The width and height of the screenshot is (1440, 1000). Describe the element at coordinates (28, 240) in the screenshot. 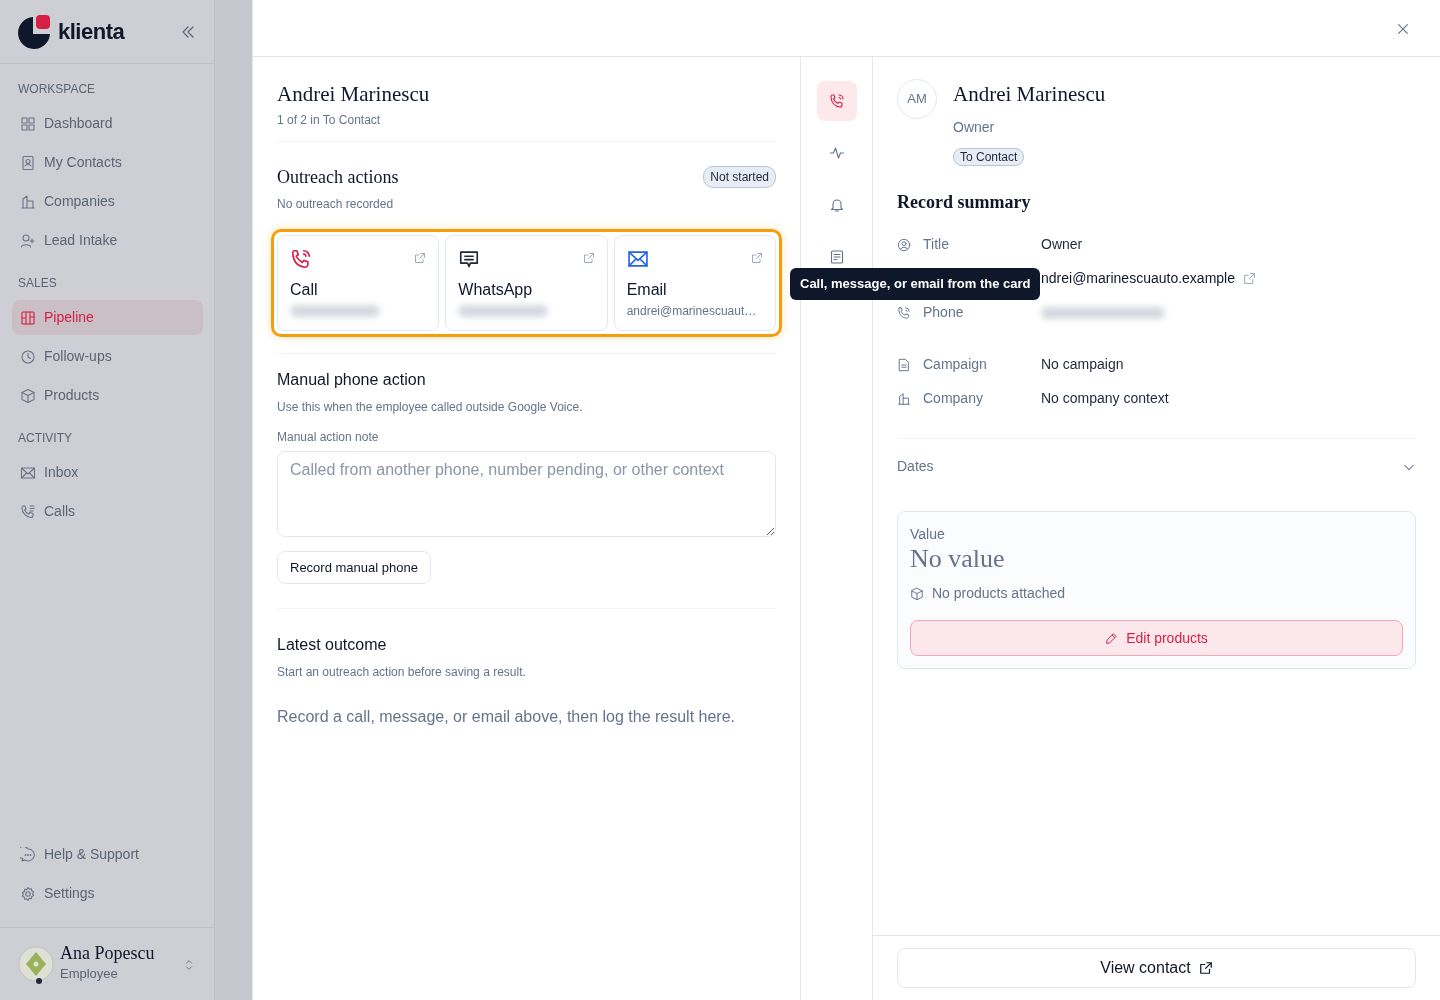

I see `user-plus-icon` at that location.